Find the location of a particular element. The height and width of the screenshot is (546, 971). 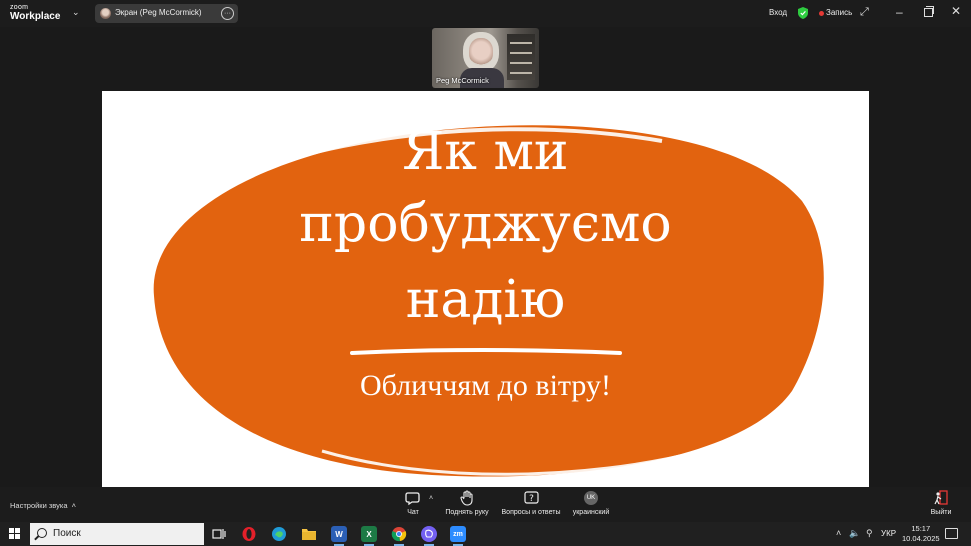

clock-time: 15:17 is located at coordinates (921, 528).